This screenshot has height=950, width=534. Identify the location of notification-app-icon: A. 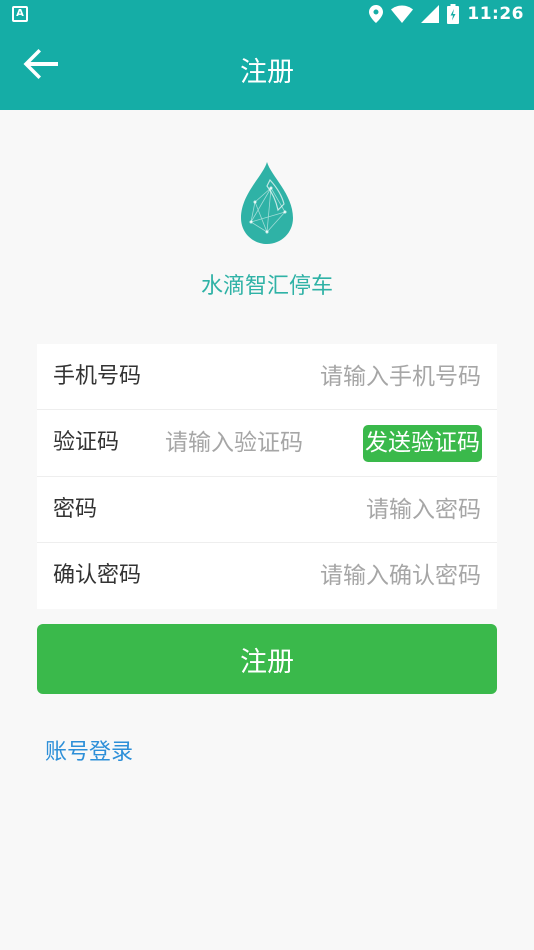
(20, 14).